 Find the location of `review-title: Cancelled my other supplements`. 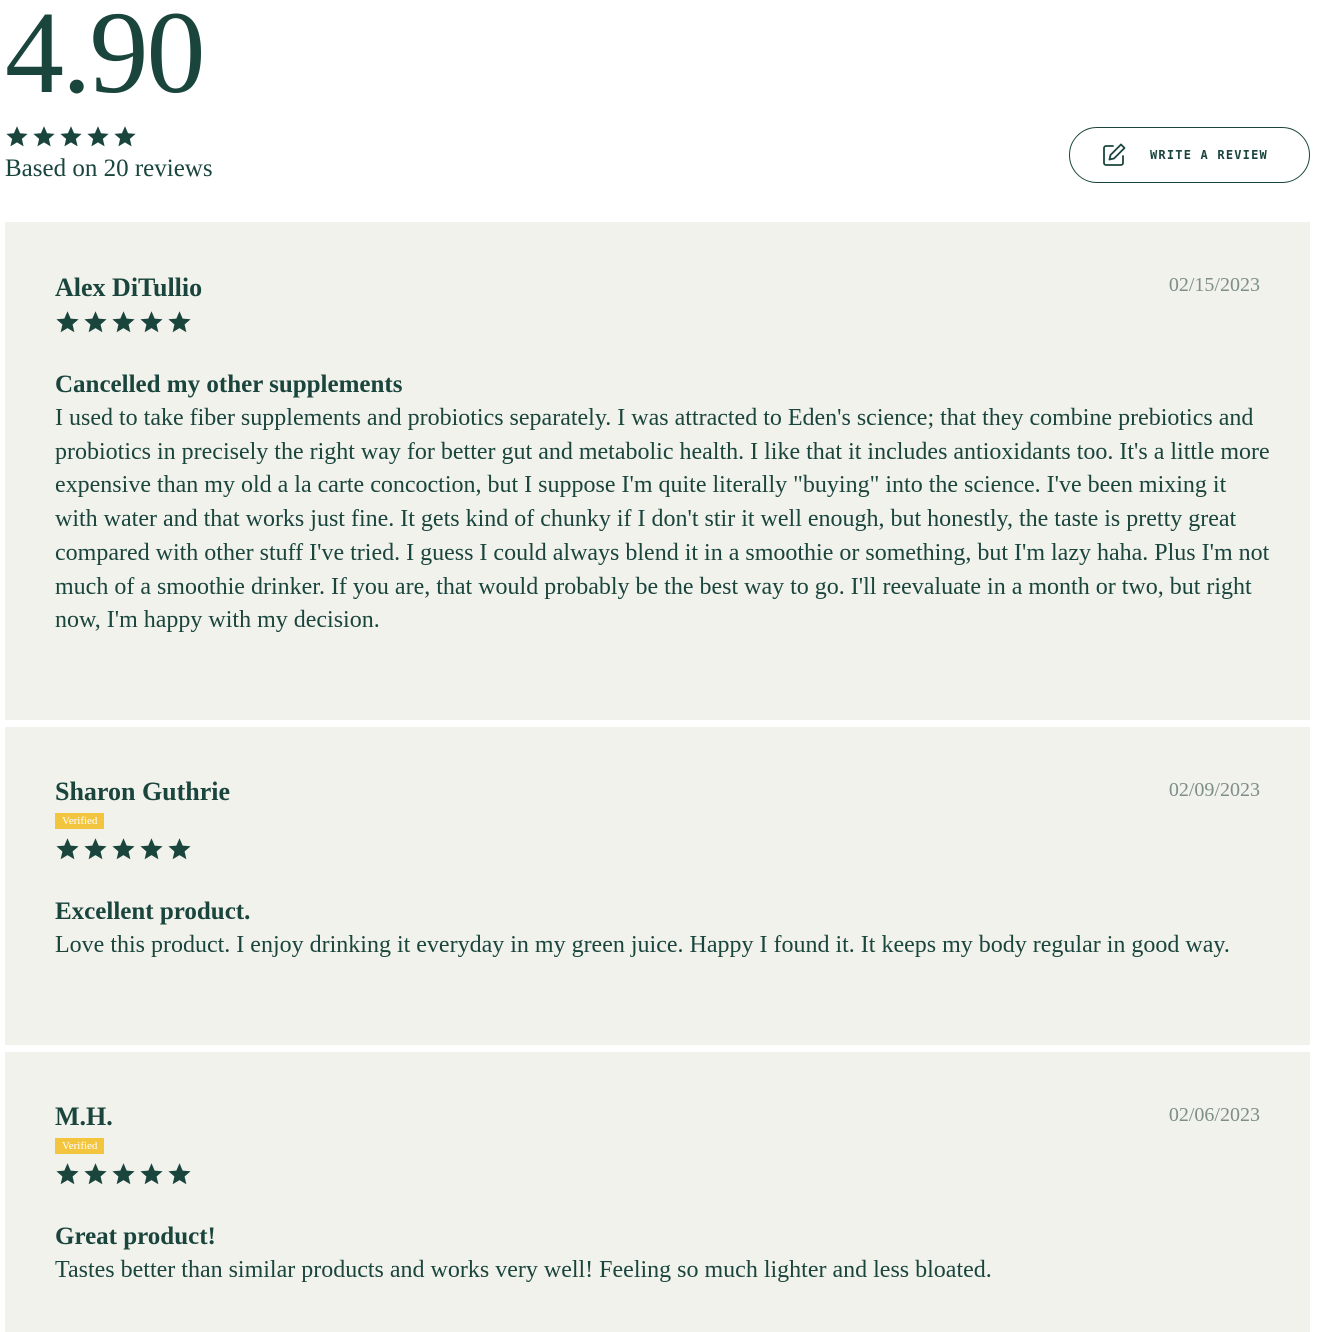

review-title: Cancelled my other supplements is located at coordinates (229, 384).